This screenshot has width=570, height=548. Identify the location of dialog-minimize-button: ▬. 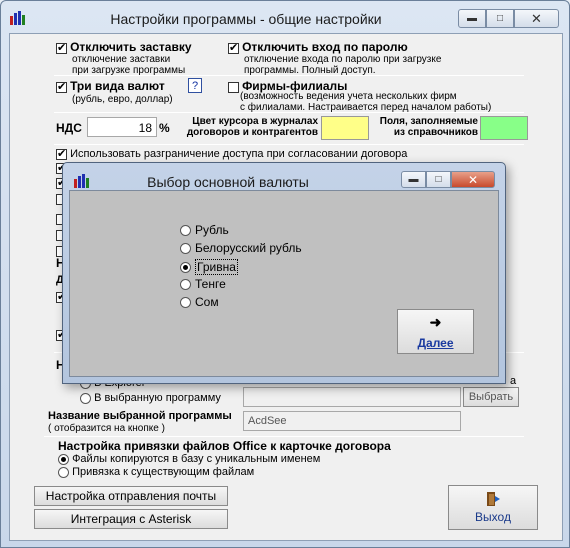
(413, 179).